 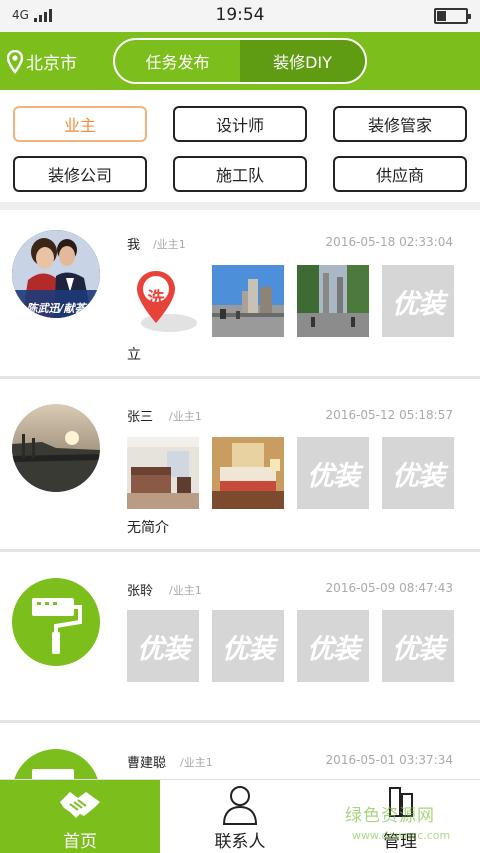 I want to click on mode-segmented-control: 任务发布 装修DIY, so click(x=240, y=61).